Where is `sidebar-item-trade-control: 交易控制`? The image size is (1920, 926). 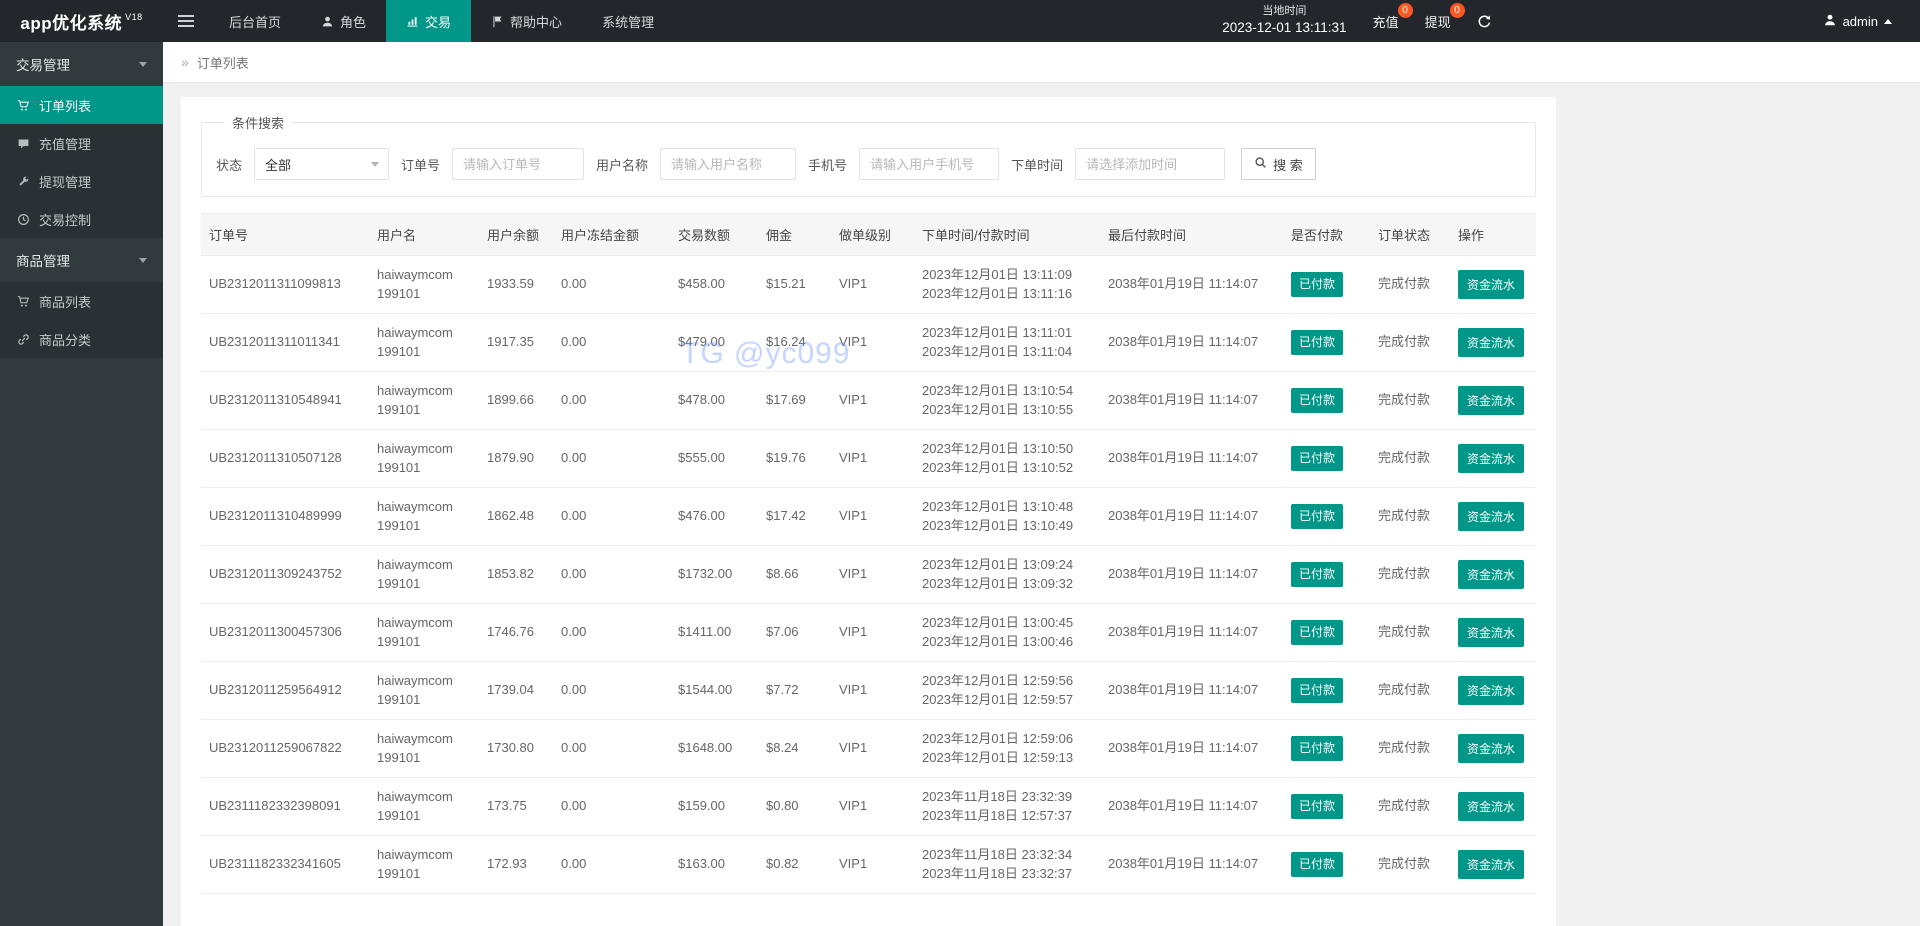 sidebar-item-trade-control: 交易控制 is located at coordinates (81, 219).